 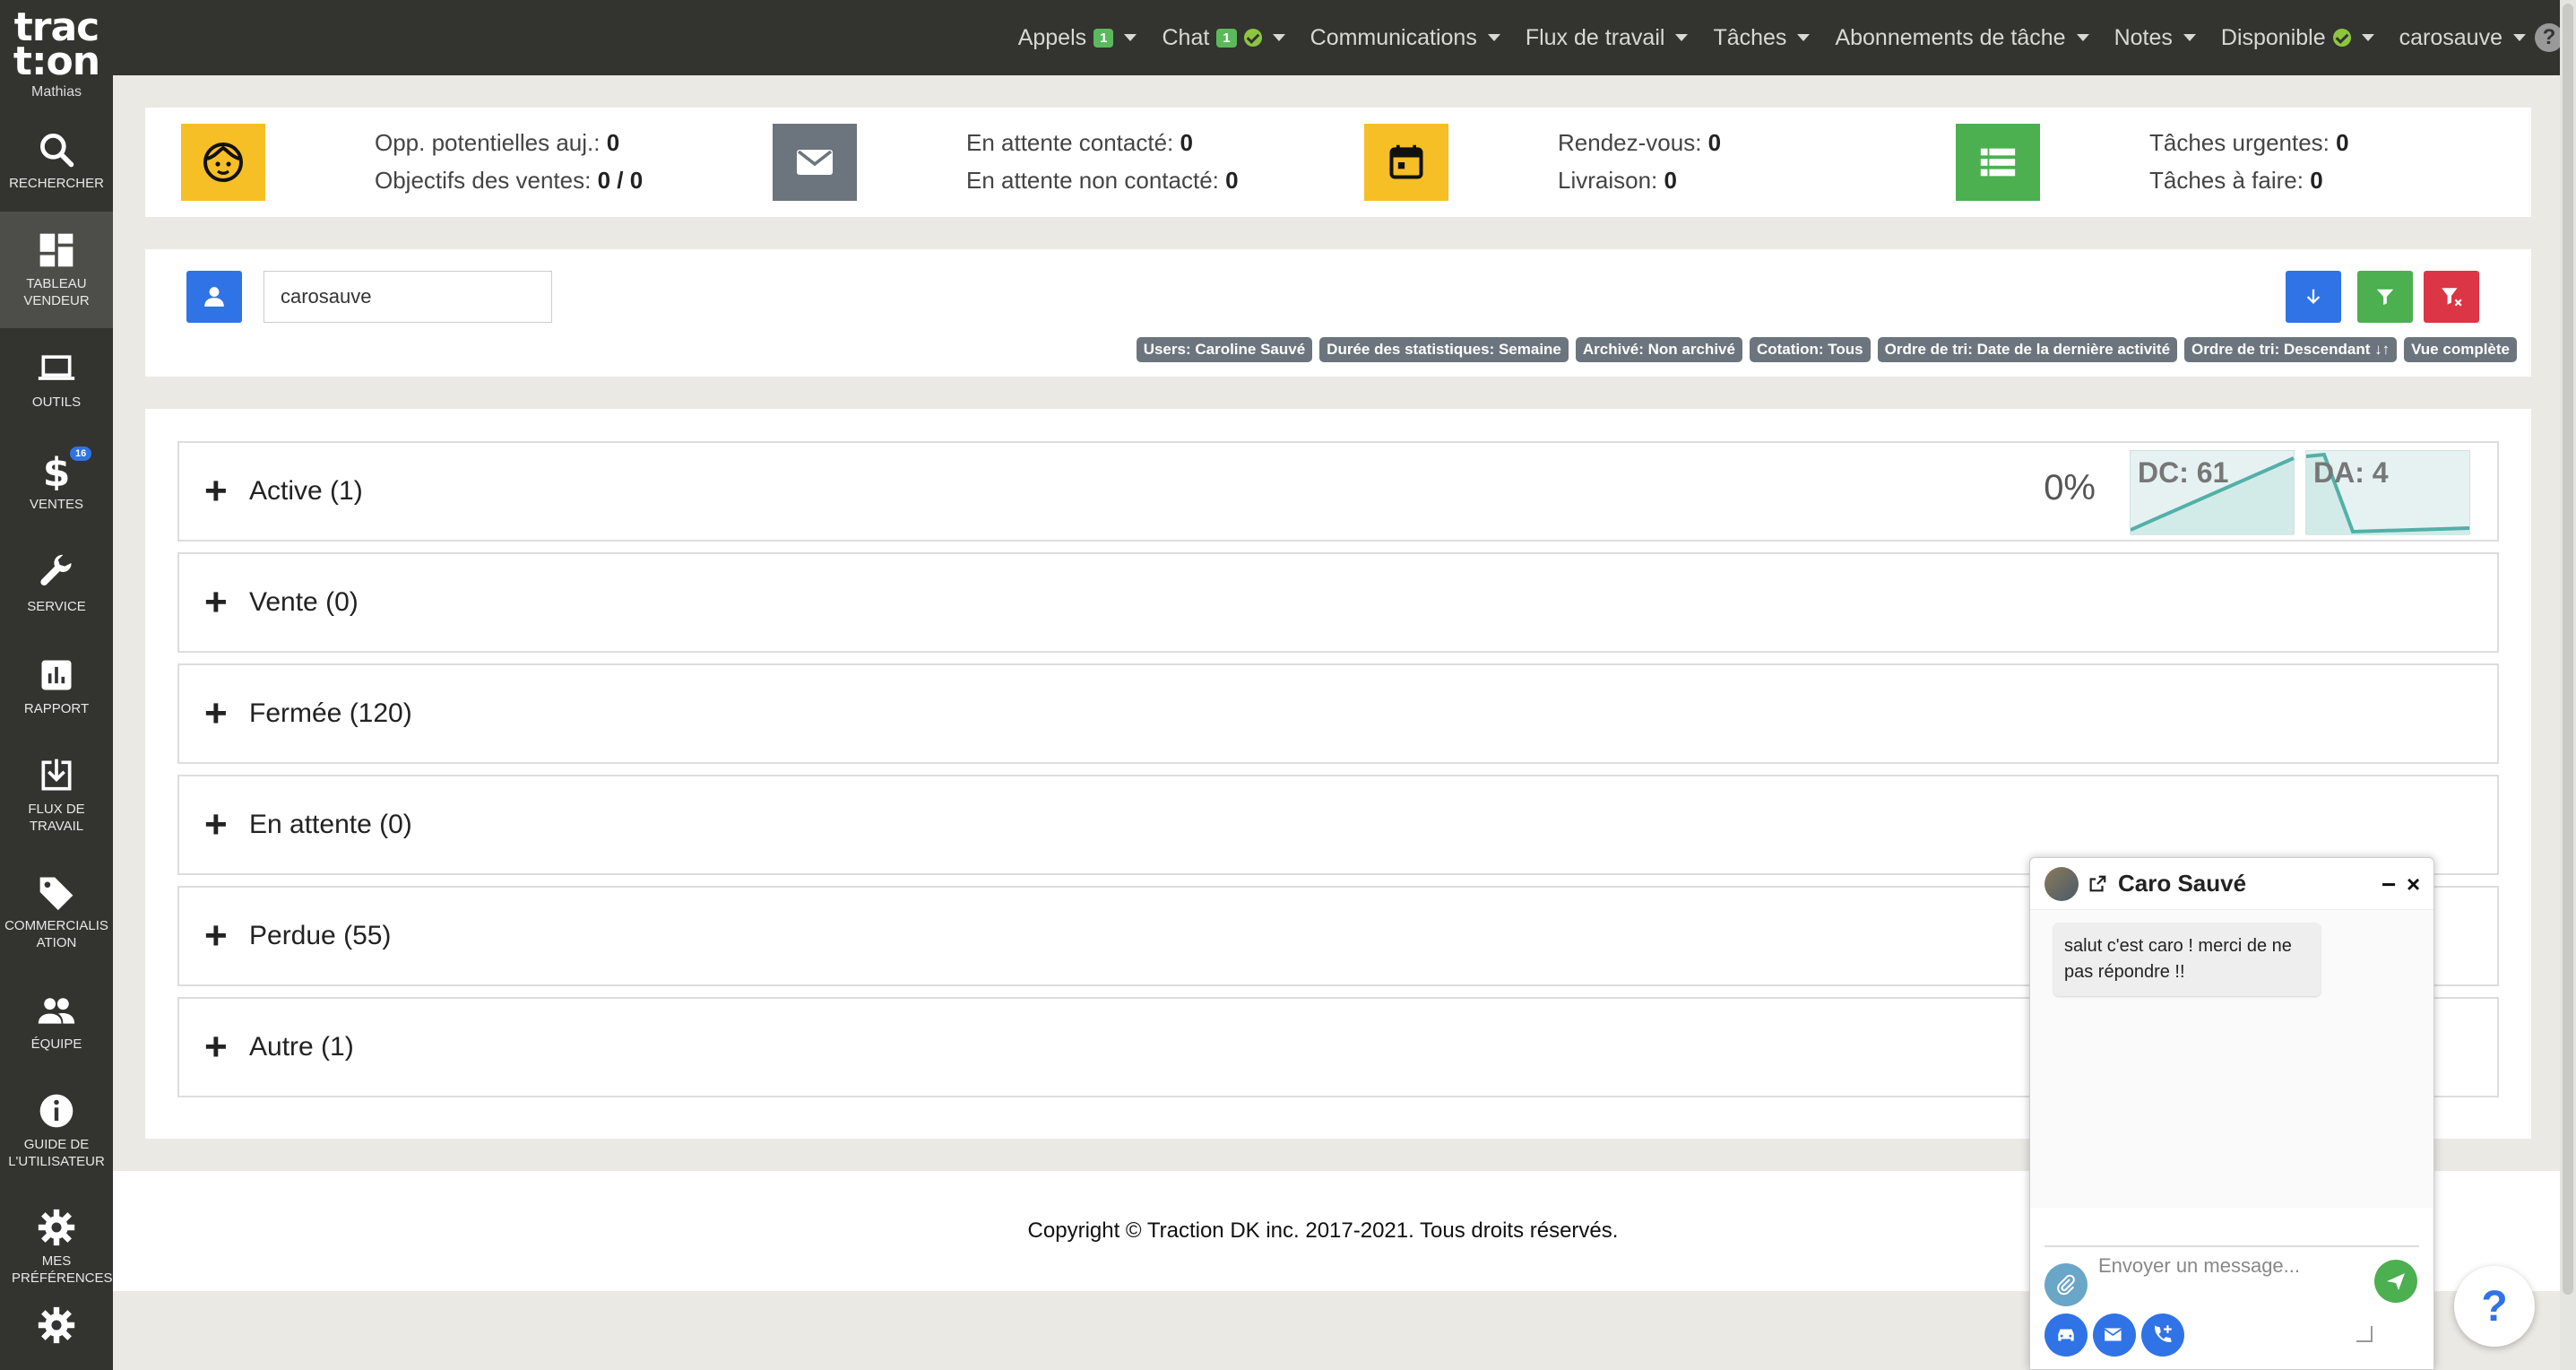 What do you see at coordinates (1406, 162) in the screenshot?
I see `calendar-icon` at bounding box center [1406, 162].